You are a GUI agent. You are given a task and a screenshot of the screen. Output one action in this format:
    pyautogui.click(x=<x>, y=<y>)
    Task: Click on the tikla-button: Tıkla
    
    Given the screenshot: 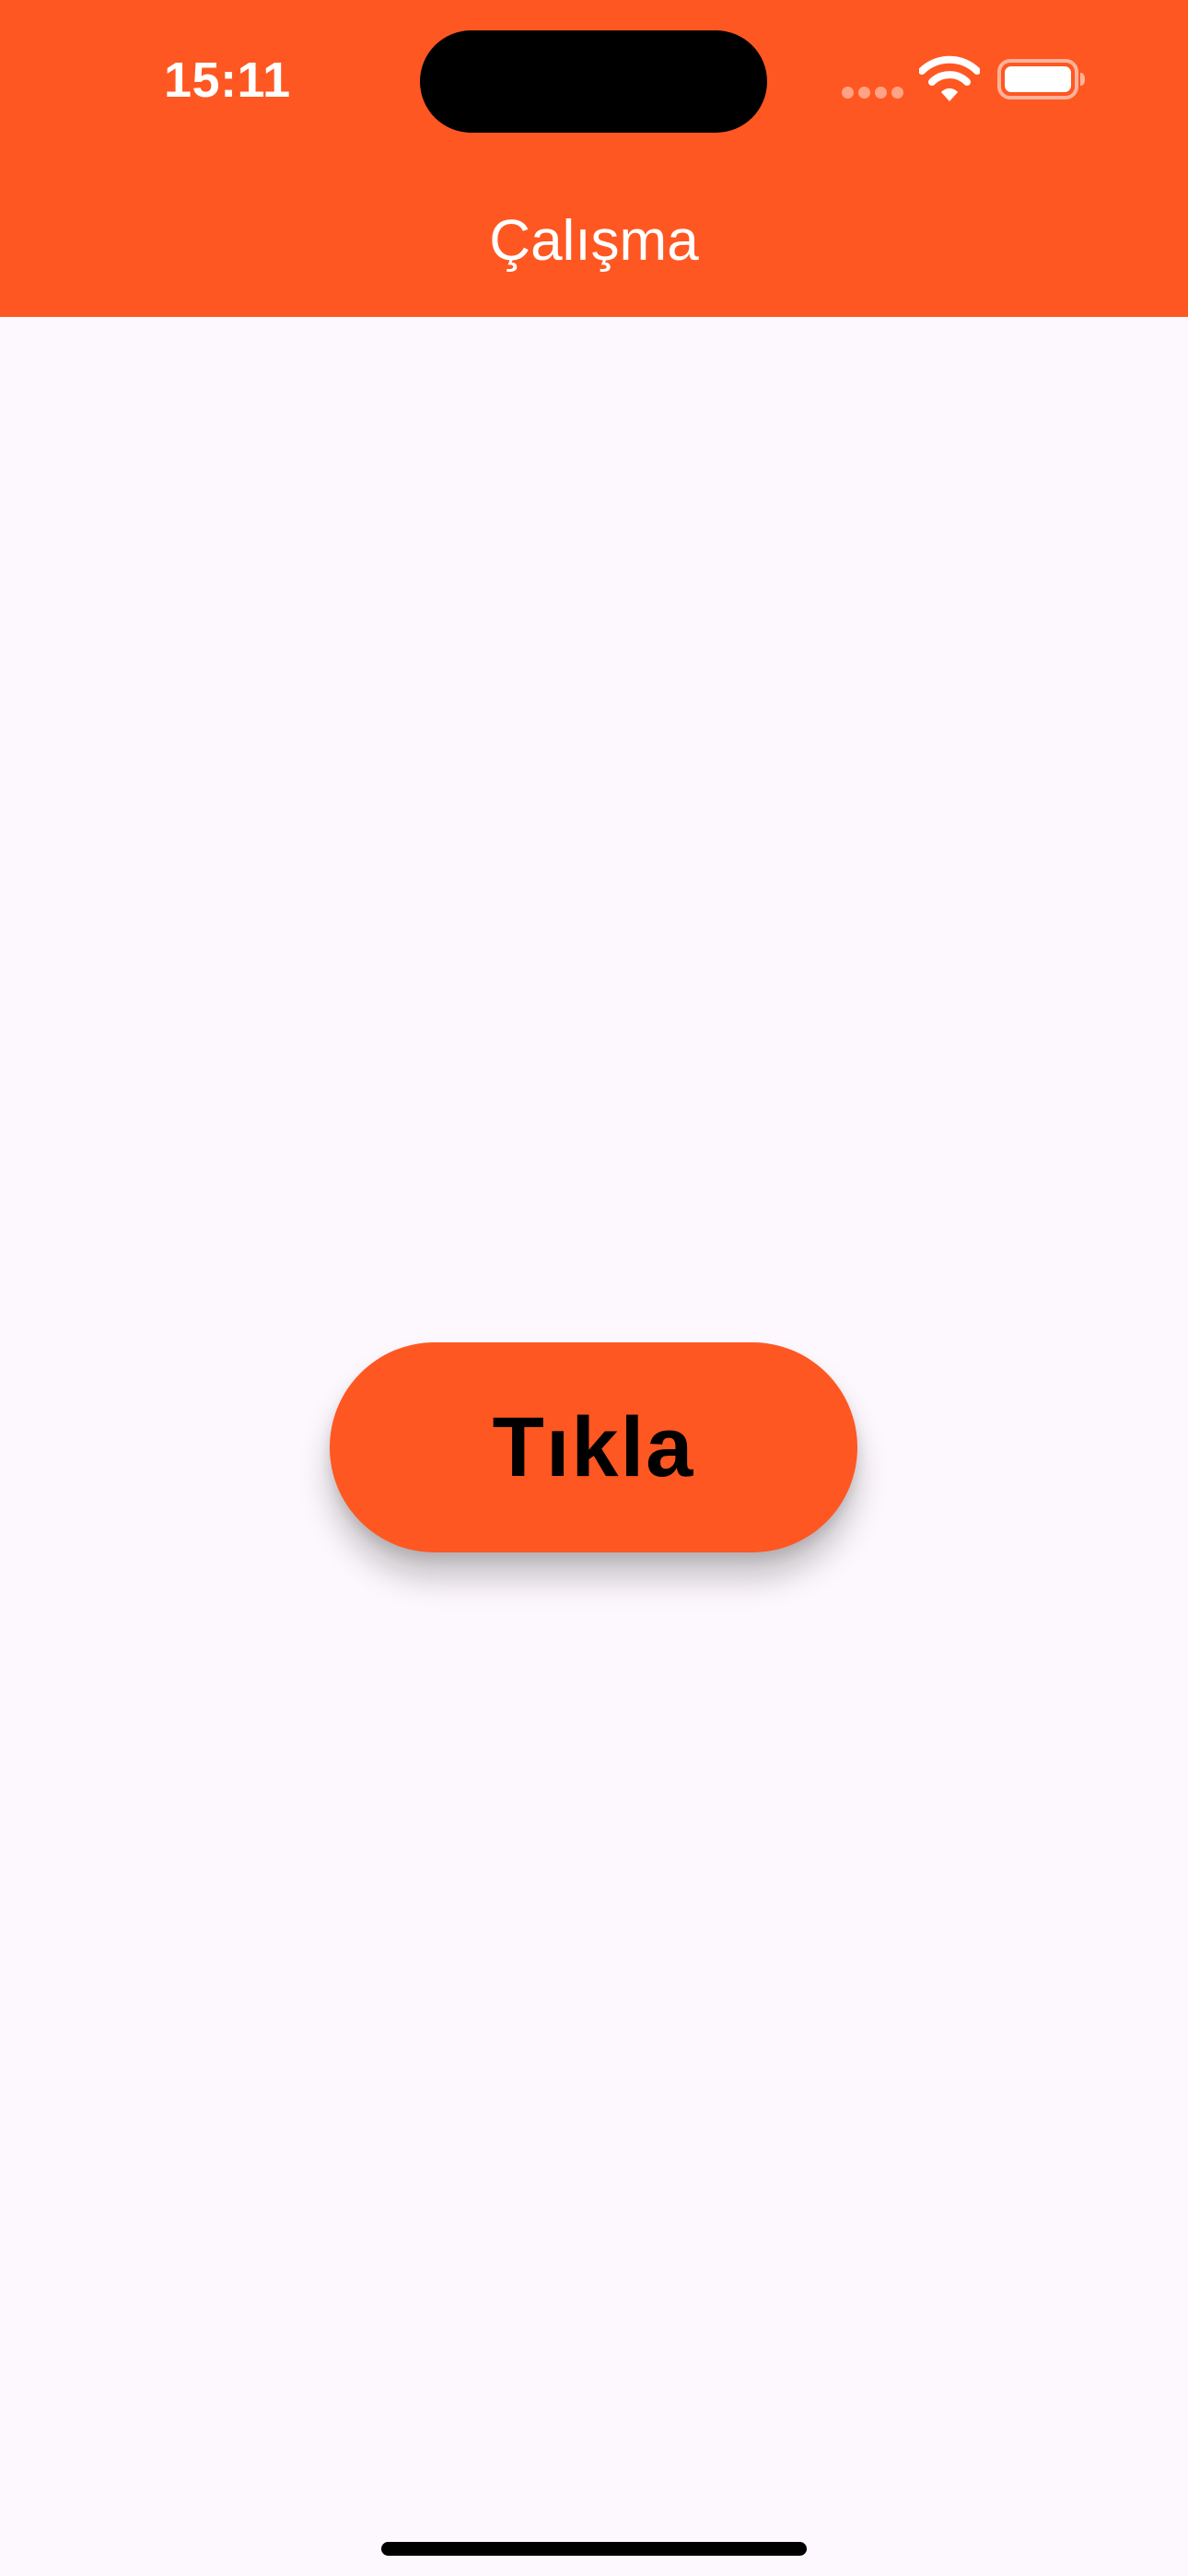 What is the action you would take?
    pyautogui.click(x=593, y=1447)
    